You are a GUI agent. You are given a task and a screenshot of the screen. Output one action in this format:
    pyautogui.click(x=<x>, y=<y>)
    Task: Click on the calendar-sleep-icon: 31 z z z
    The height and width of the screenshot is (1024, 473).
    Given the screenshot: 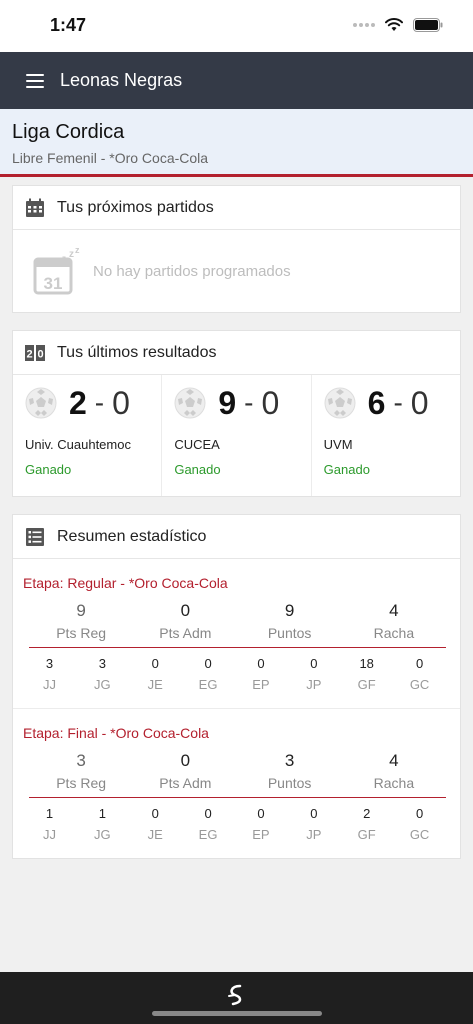 What is the action you would take?
    pyautogui.click(x=56, y=270)
    